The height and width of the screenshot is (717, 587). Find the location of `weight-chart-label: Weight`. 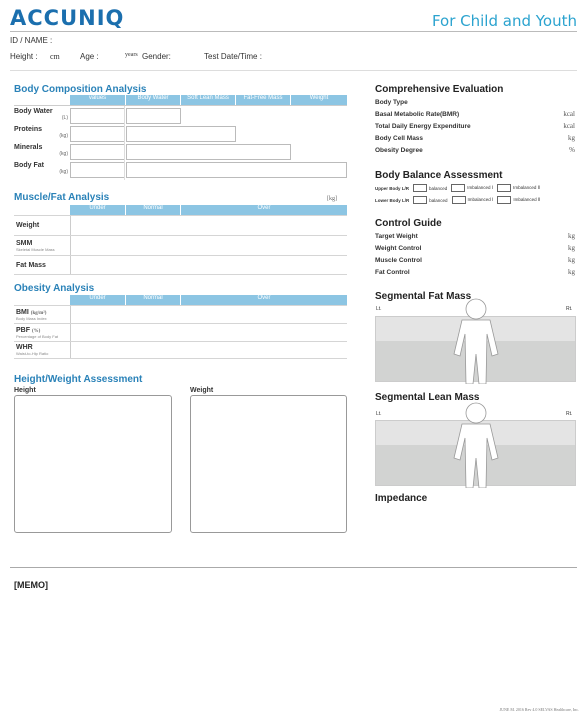

weight-chart-label: Weight is located at coordinates (202, 390).